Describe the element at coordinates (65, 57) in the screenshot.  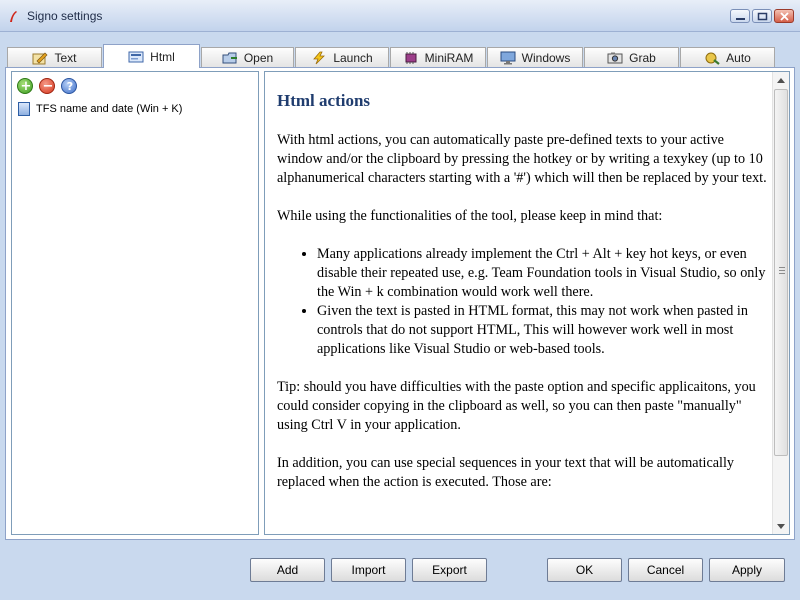
I see `tab-label: Text` at that location.